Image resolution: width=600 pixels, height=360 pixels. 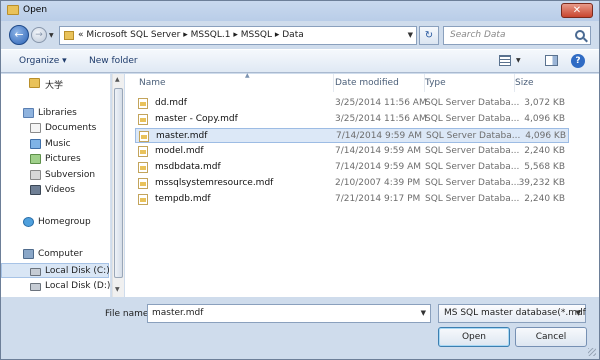 What do you see at coordinates (300, 11) in the screenshot?
I see `title-bar: Open ✕` at bounding box center [300, 11].